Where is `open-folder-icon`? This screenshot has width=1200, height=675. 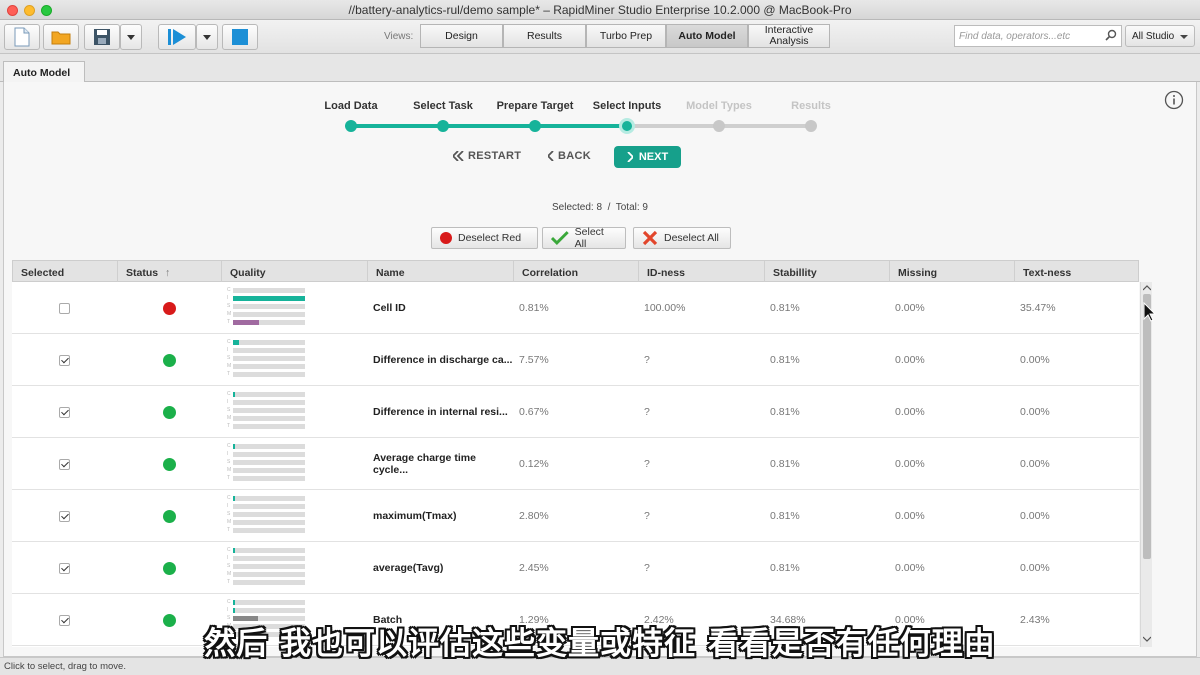
open-folder-icon is located at coordinates (61, 38).